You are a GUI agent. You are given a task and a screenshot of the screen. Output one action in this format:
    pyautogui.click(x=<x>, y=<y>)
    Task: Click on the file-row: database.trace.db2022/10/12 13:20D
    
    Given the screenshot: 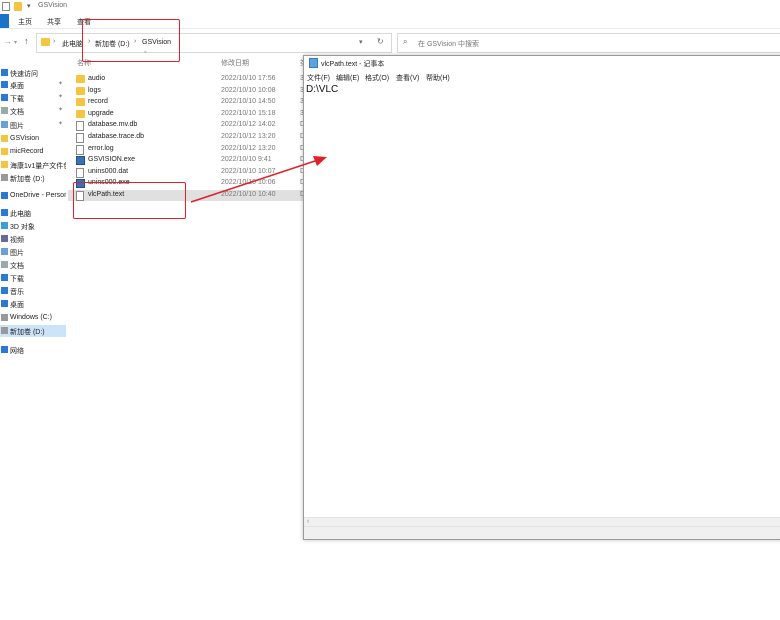 What is the action you would take?
    pyautogui.click(x=188, y=137)
    